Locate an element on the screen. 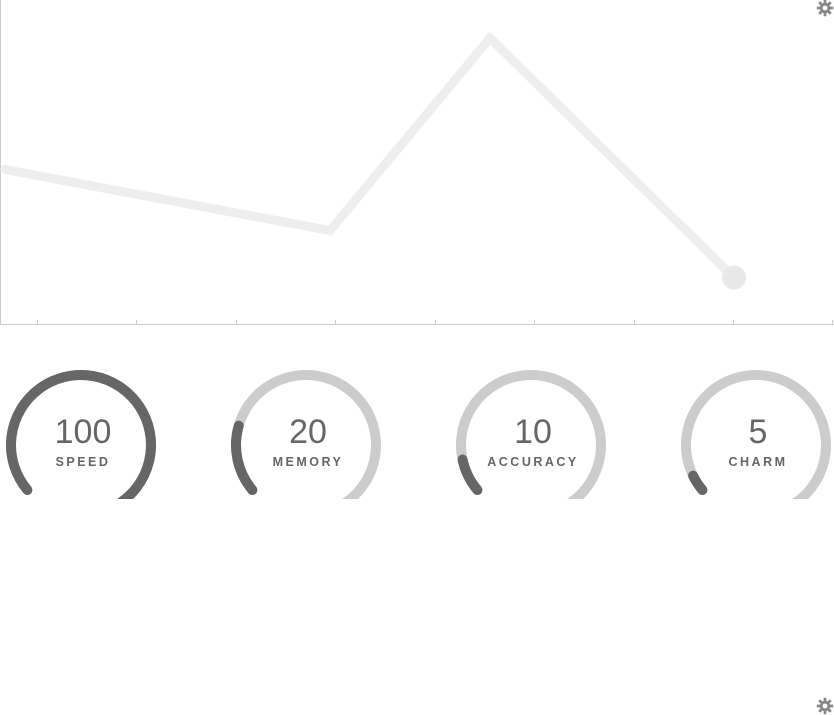 The height and width of the screenshot is (715, 834). series-end-point is located at coordinates (734, 277).